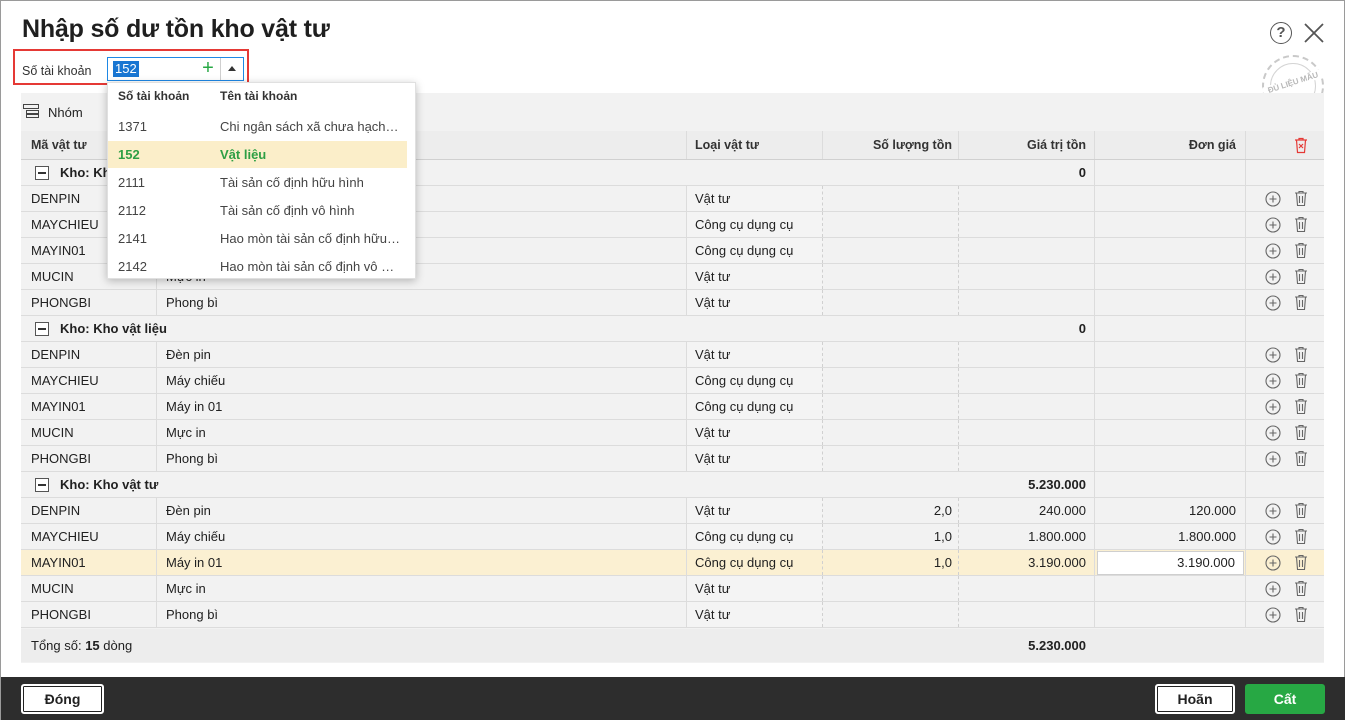 The width and height of the screenshot is (1345, 720). What do you see at coordinates (257, 154) in the screenshot?
I see `dropdown-item: 152 Vật liệu` at bounding box center [257, 154].